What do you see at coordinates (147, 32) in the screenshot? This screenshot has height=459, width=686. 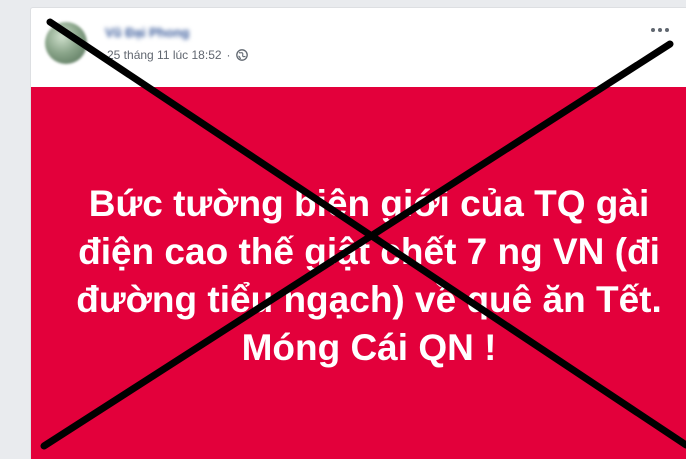 I see `author-name: Vũ Đại Phong` at bounding box center [147, 32].